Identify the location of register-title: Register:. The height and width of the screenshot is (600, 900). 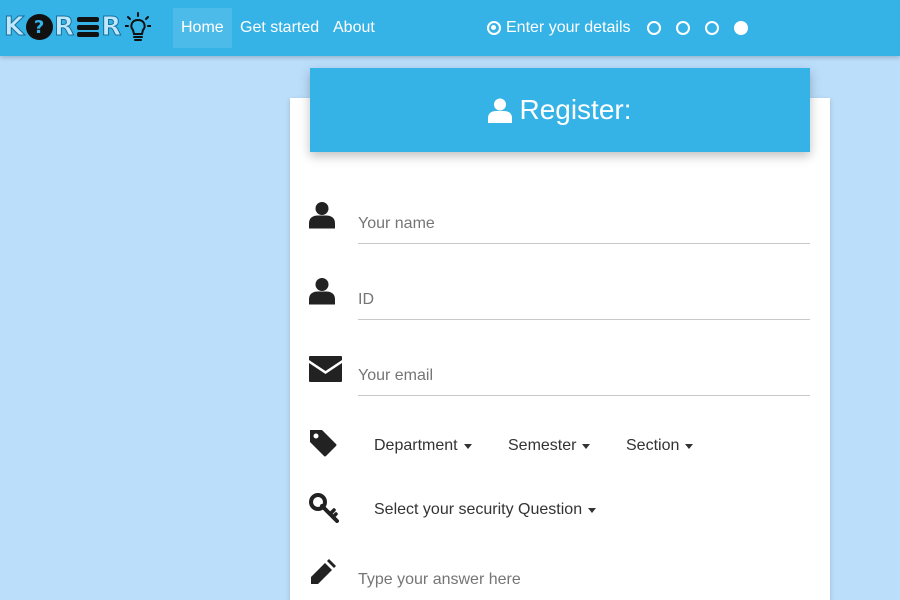
(575, 109).